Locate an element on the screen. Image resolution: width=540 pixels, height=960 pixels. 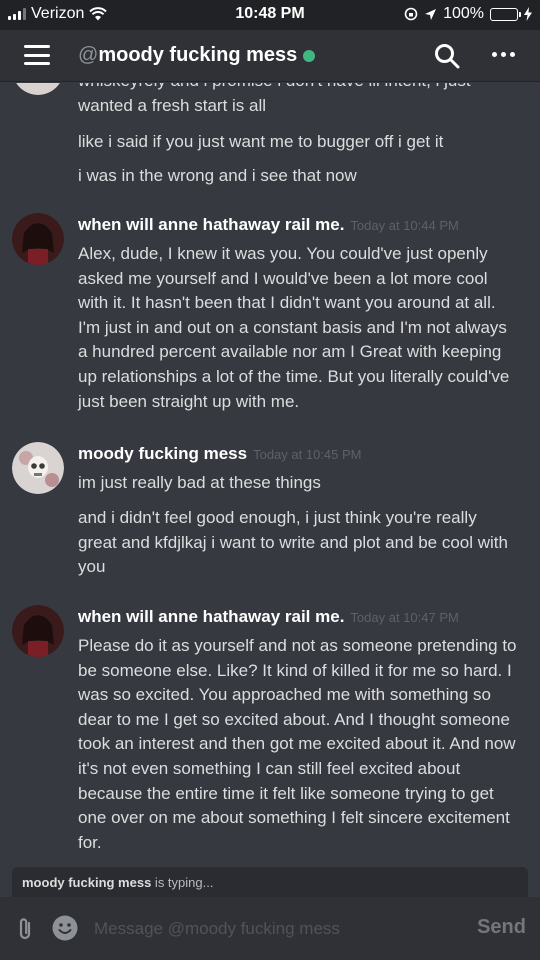
more-options-icon is located at coordinates (503, 54).